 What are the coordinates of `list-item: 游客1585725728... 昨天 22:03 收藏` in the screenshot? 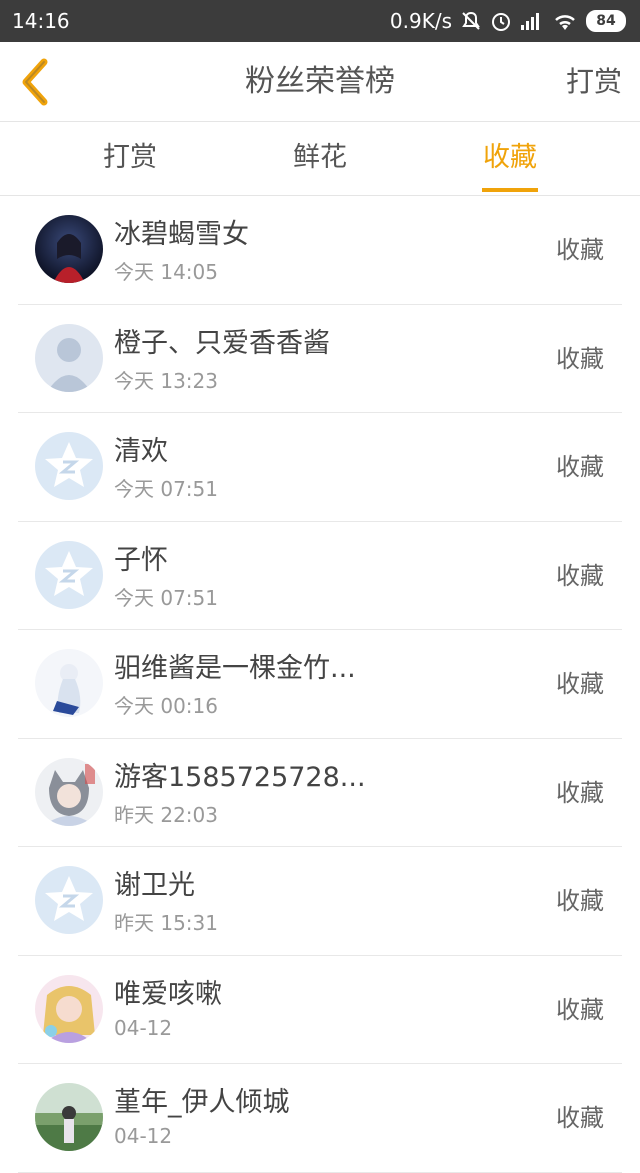 It's located at (320, 793).